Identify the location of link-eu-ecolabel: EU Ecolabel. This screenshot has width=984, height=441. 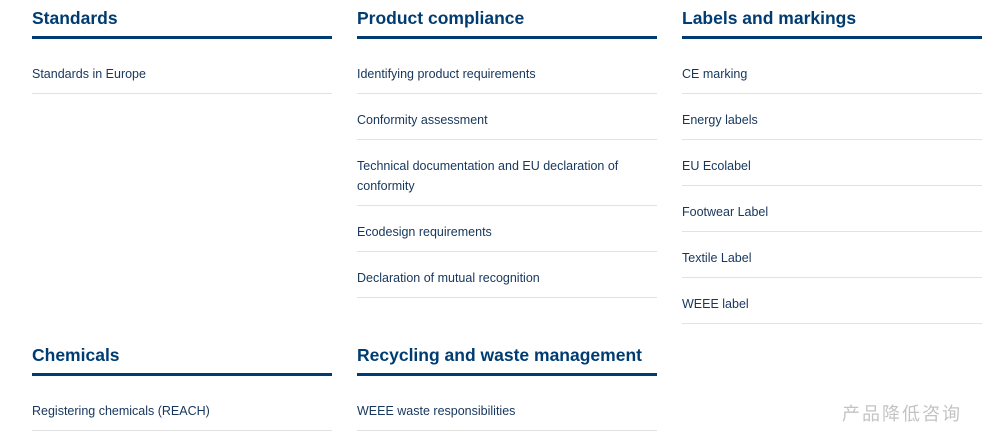
(832, 166).